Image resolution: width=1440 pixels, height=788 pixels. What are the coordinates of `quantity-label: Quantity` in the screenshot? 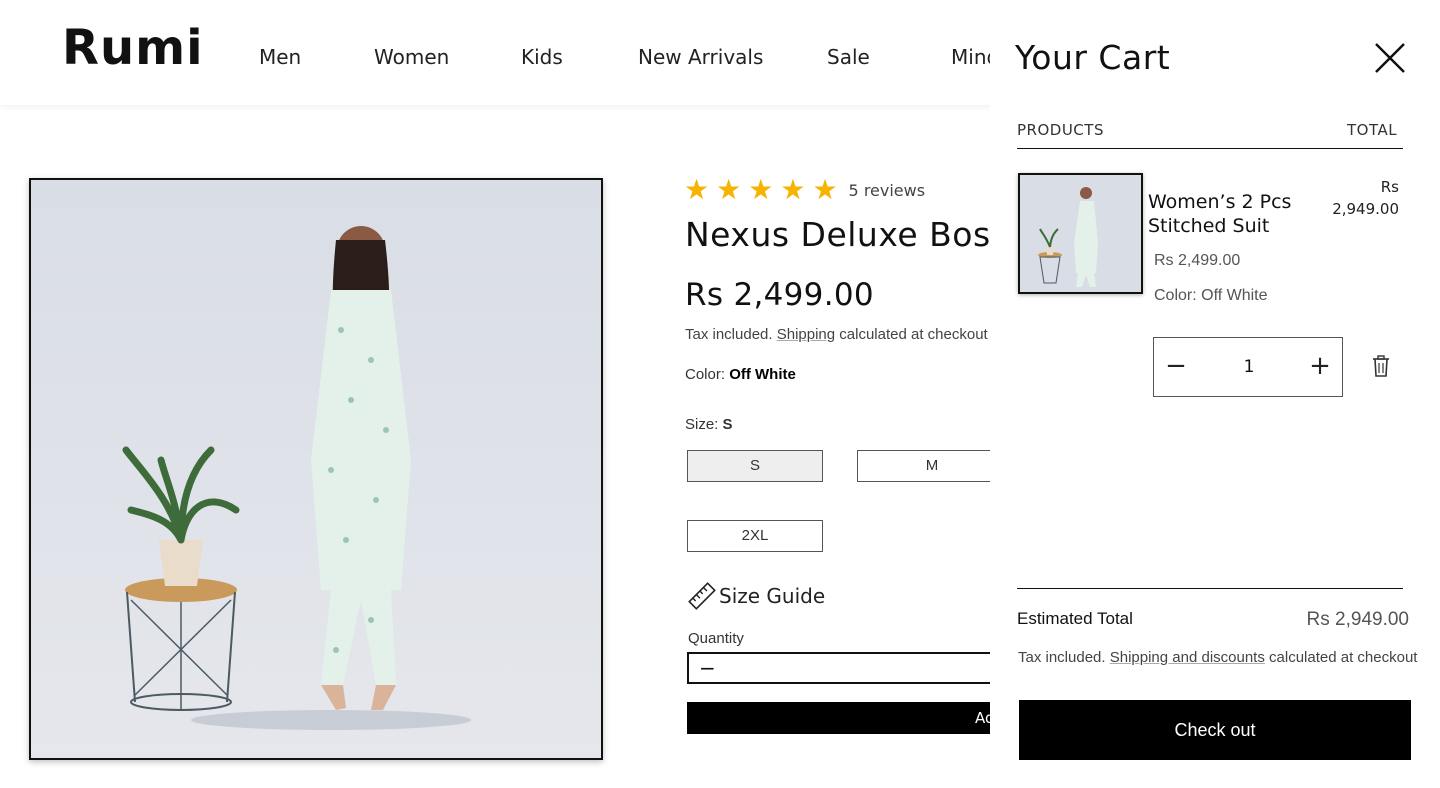 It's located at (716, 638).